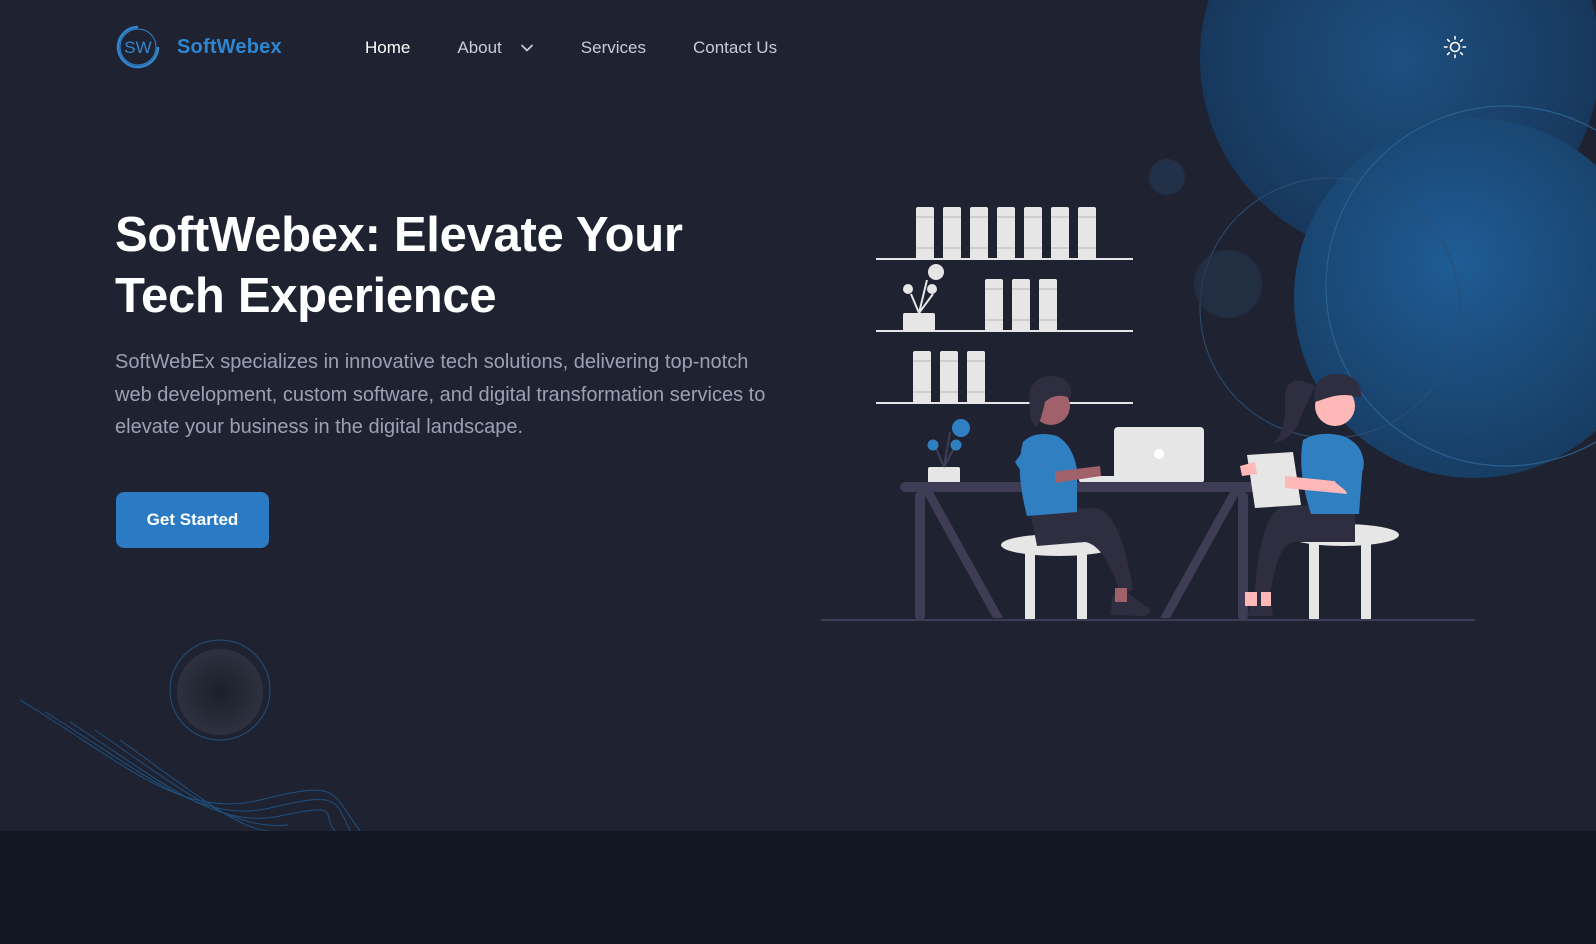  Describe the element at coordinates (479, 47) in the screenshot. I see `nav-item-label: About` at that location.